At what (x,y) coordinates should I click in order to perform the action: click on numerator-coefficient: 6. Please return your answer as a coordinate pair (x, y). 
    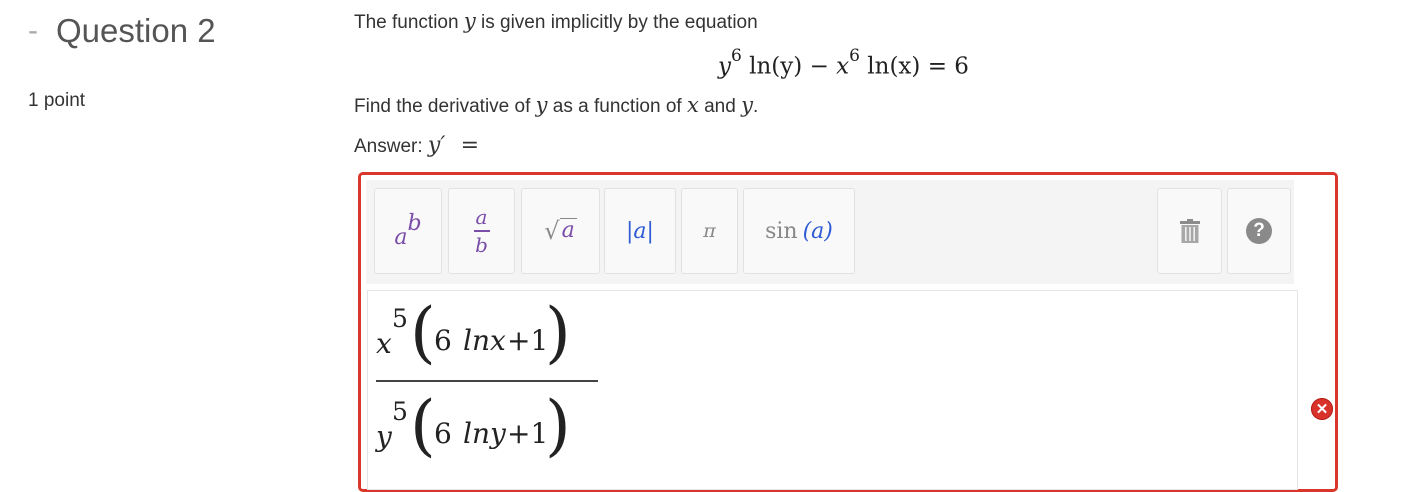
    Looking at the image, I should click on (443, 340).